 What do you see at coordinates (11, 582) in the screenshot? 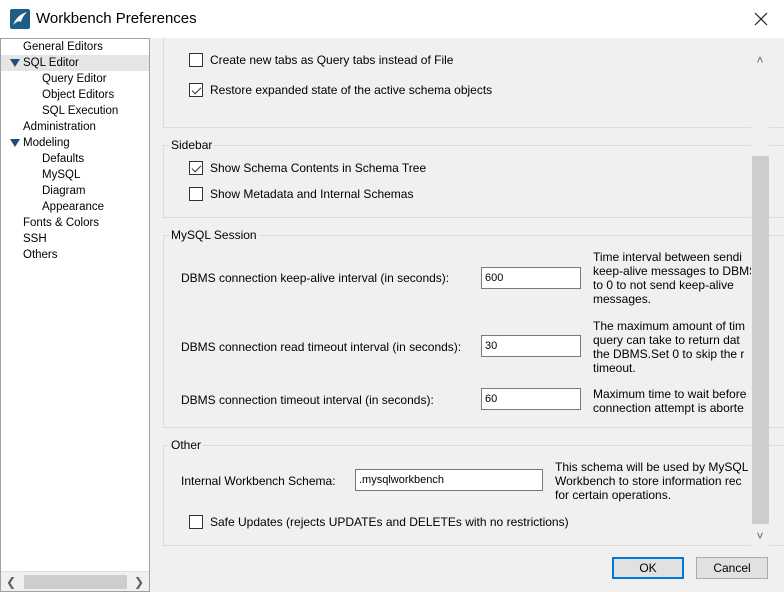
I see `scroll-left-icon: ❮` at bounding box center [11, 582].